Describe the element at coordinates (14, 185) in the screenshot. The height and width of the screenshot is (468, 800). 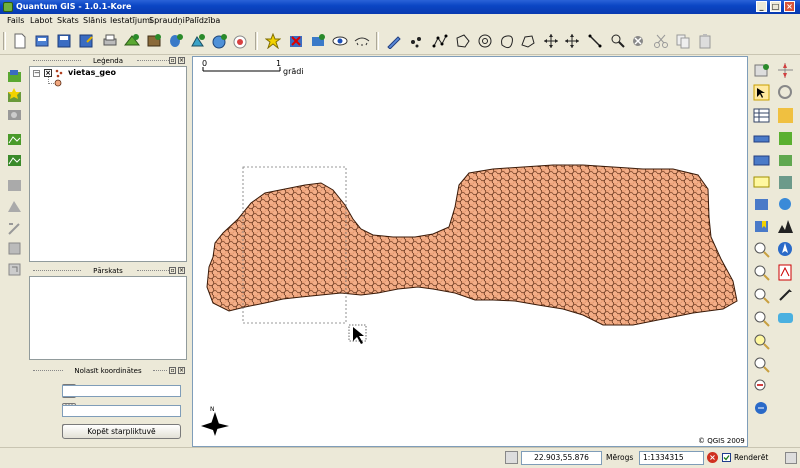
I see `layer-grey-icon` at that location.